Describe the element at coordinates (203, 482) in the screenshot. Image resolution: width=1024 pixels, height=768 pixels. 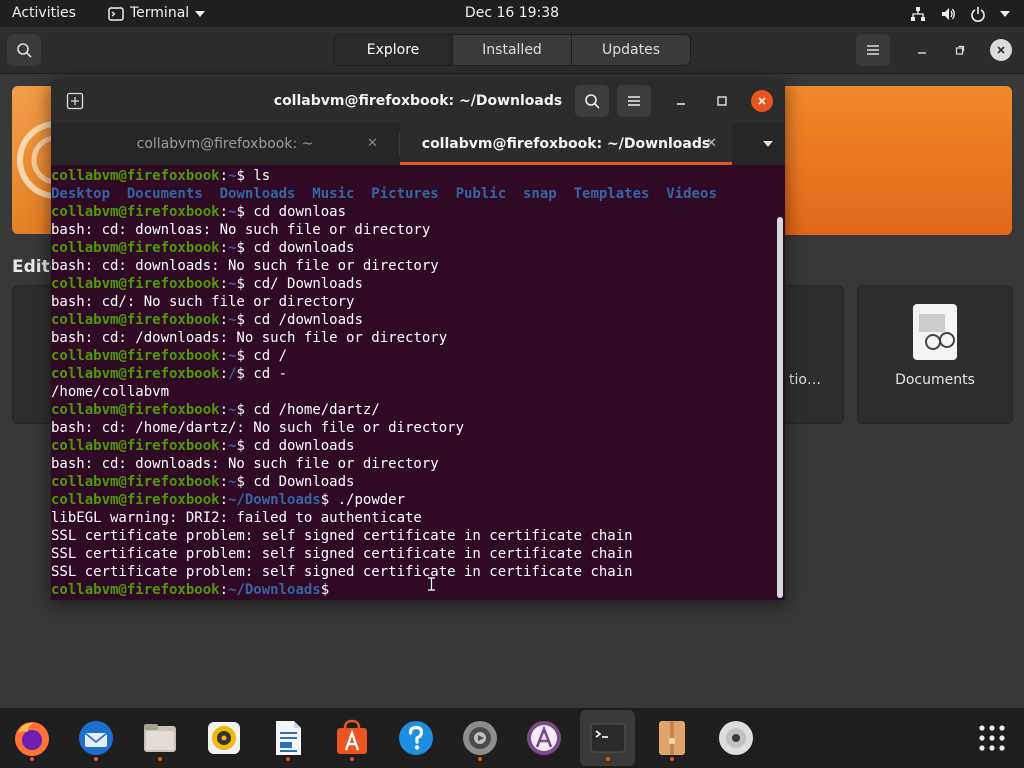
I see `terminal-line: collabvm@firefoxbook:~$ cd Downloads` at that location.